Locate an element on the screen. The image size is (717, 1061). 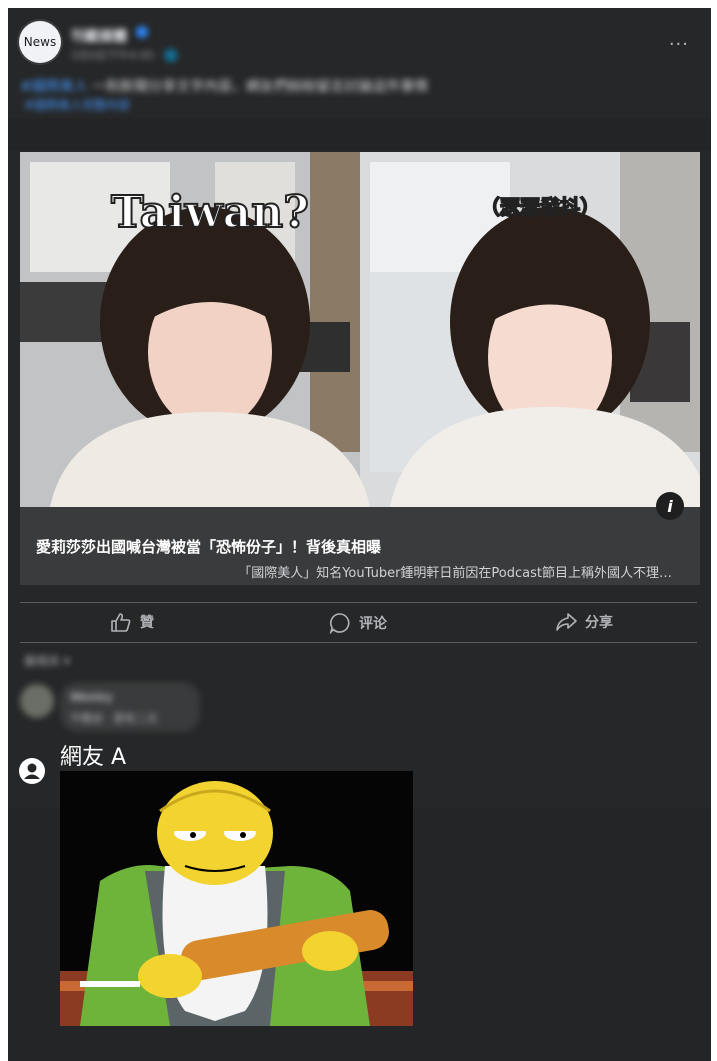
comment-text: 不應該 · 更有二次 is located at coordinates (114, 718).